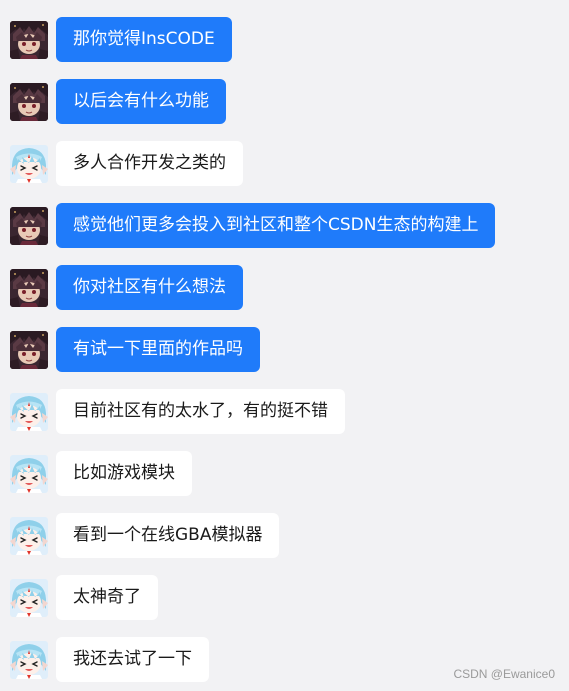 The image size is (569, 691). What do you see at coordinates (149, 287) in the screenshot?
I see `message-bubble: 你对社区有什么想法` at bounding box center [149, 287].